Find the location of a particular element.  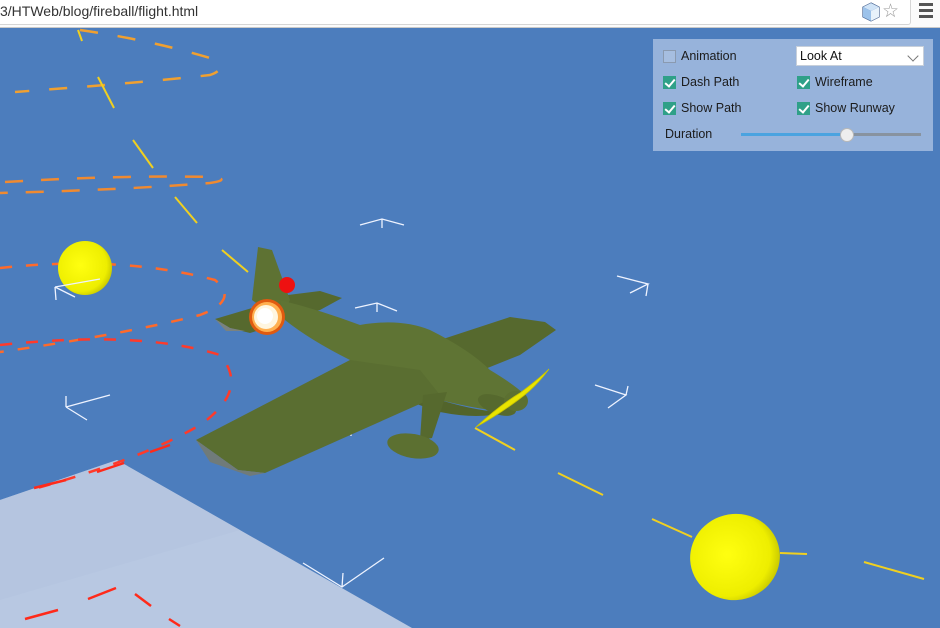

camera-mode-value: Look At is located at coordinates (821, 56).